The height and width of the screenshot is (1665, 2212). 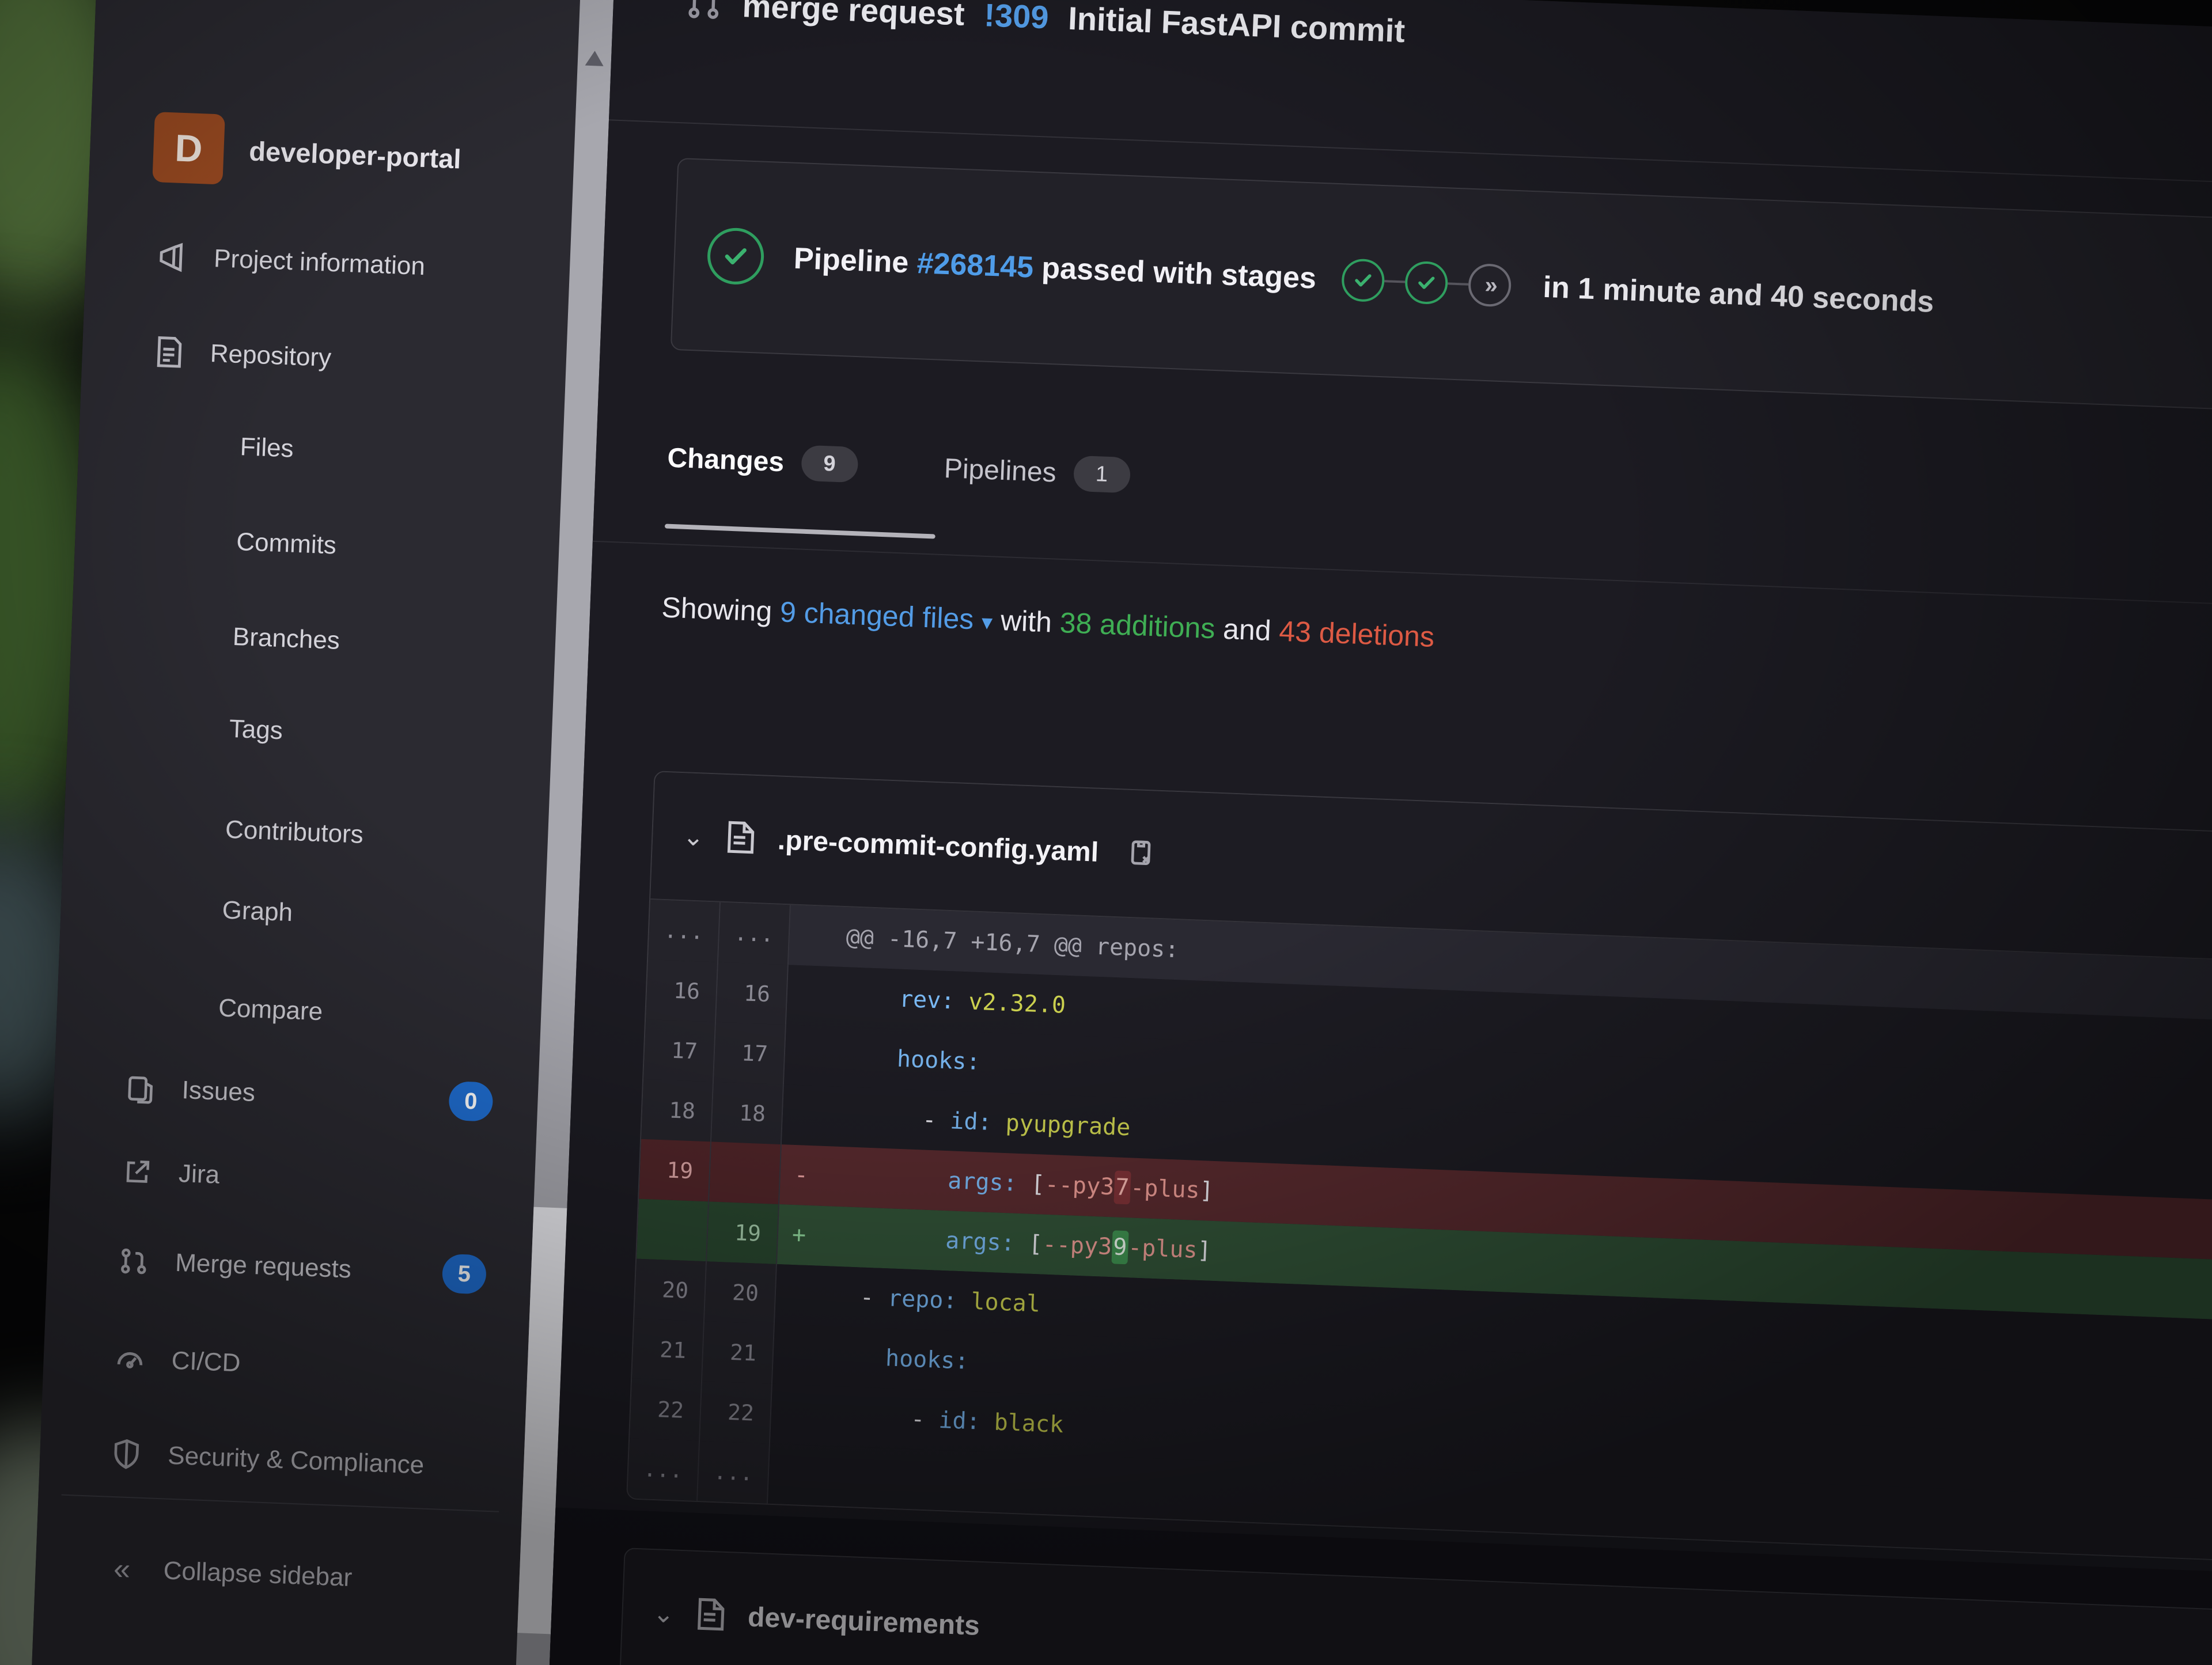 I want to click on sidebar-item-label: CI/CD, so click(x=206, y=1362).